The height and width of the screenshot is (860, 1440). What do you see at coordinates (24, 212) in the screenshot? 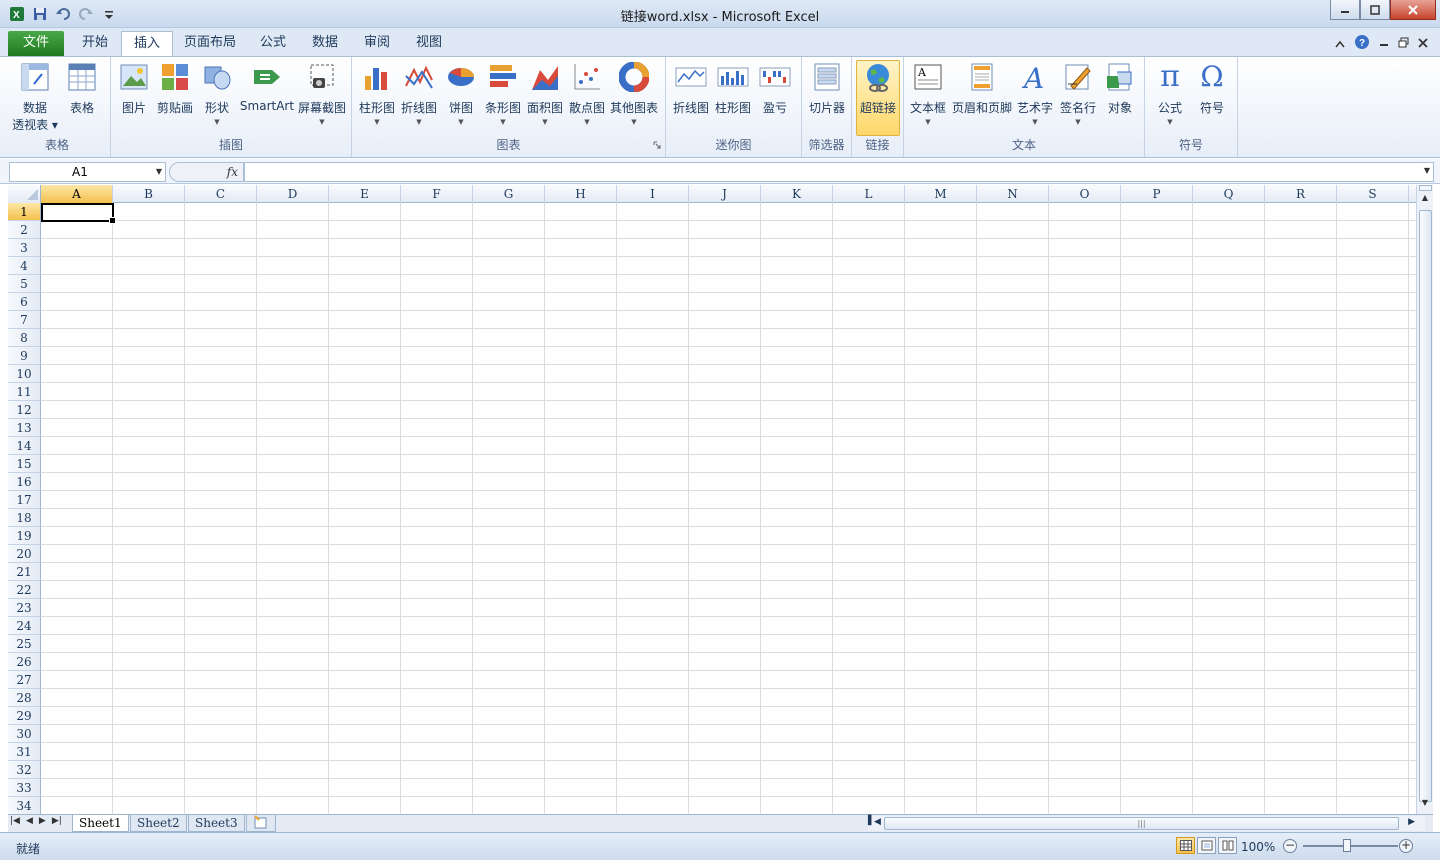
I see `row-header: 1` at bounding box center [24, 212].